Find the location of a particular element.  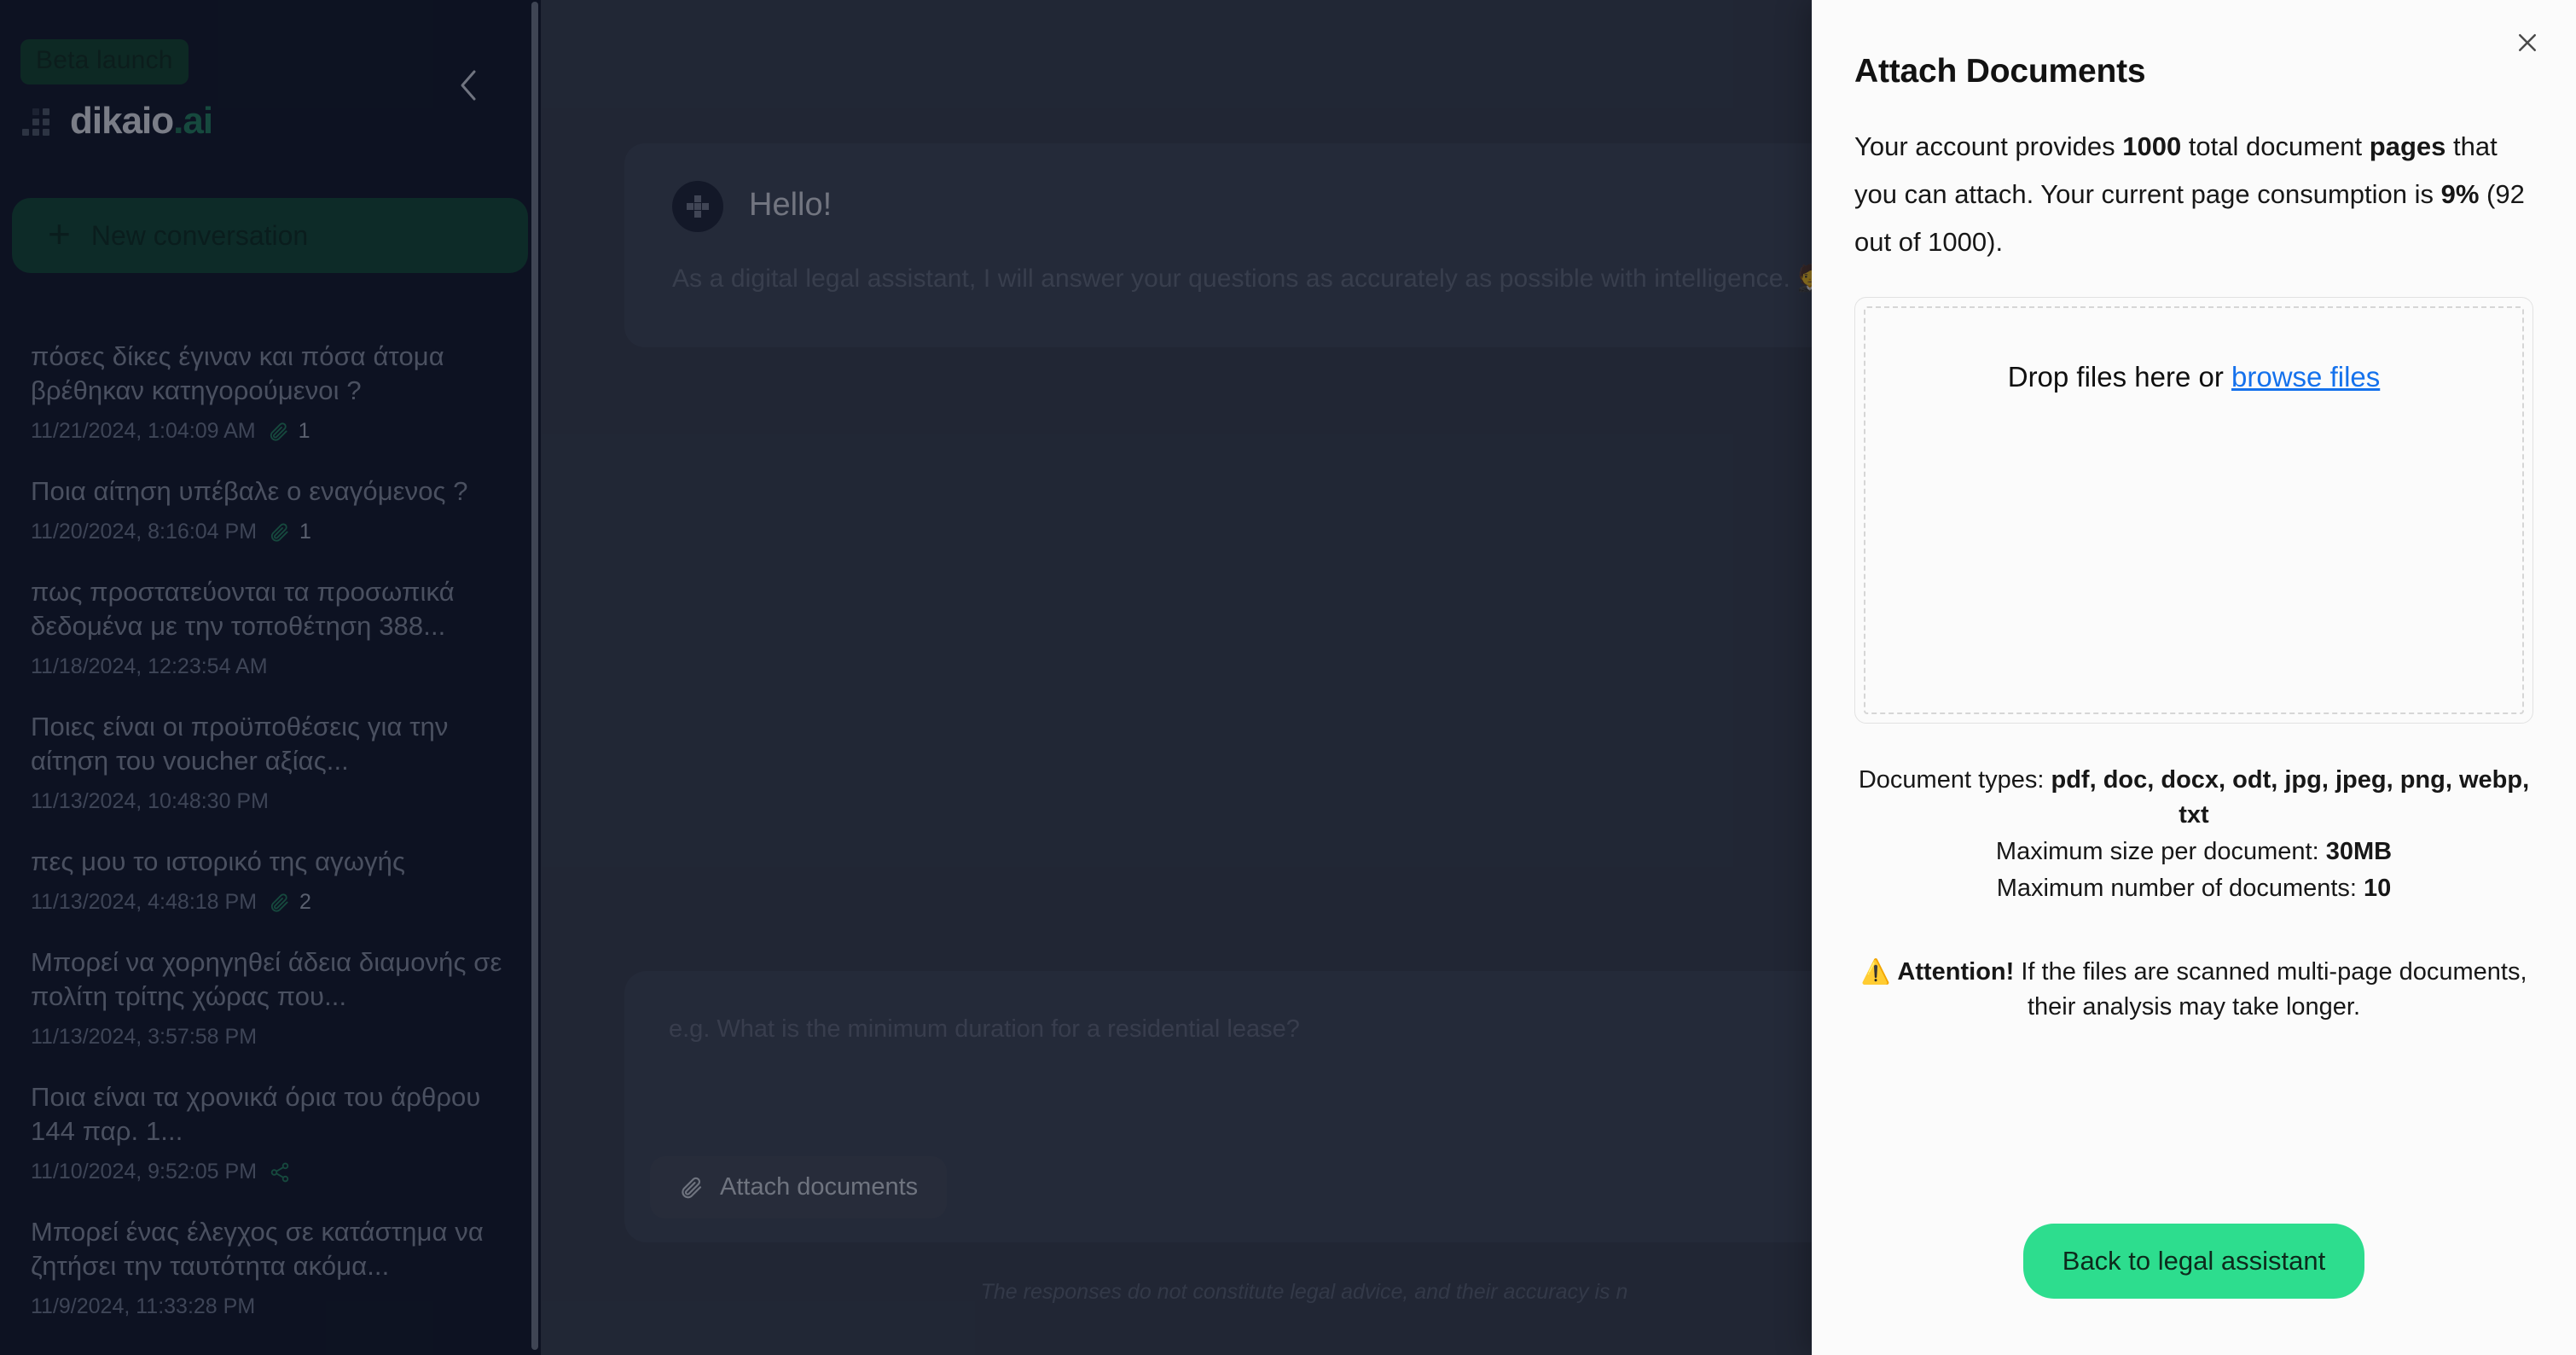

composer-actions: Attach documents is located at coordinates (1324, 1177).